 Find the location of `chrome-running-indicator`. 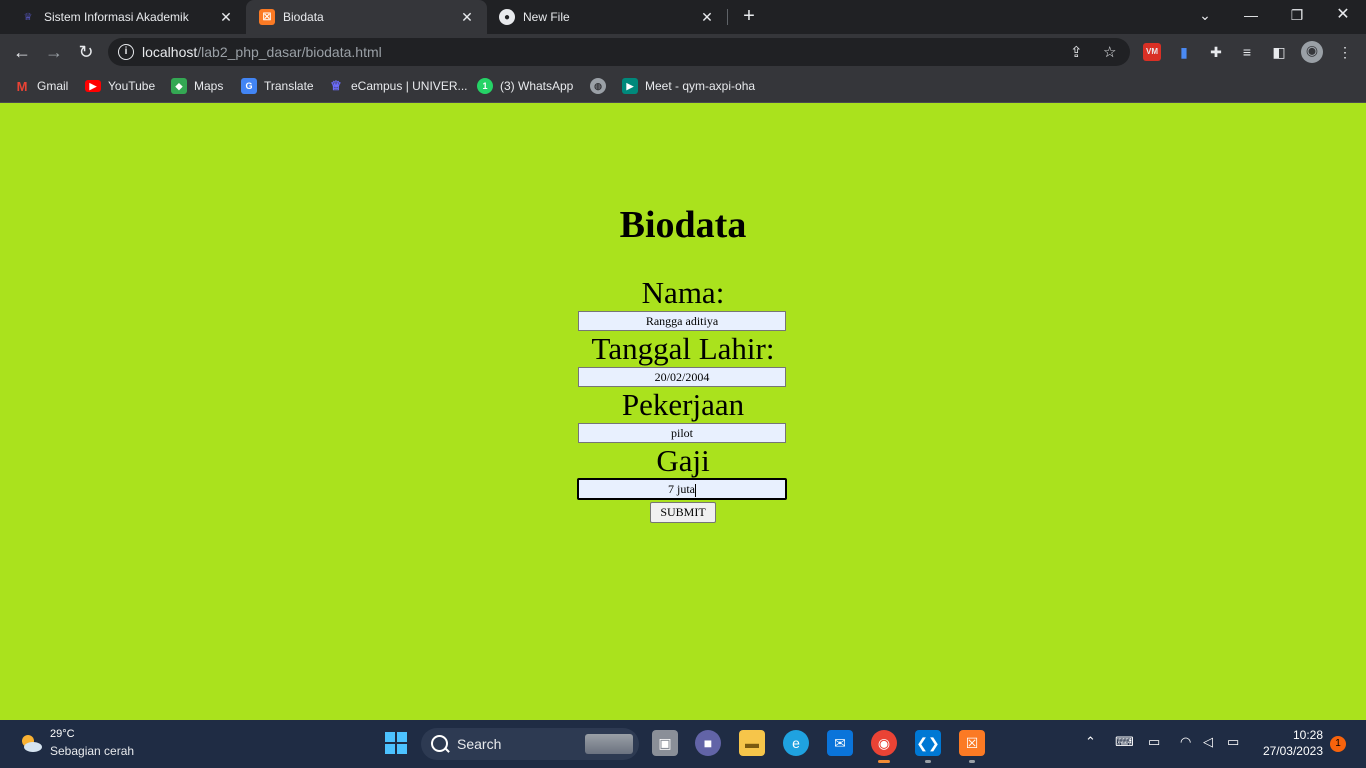

chrome-running-indicator is located at coordinates (884, 761).